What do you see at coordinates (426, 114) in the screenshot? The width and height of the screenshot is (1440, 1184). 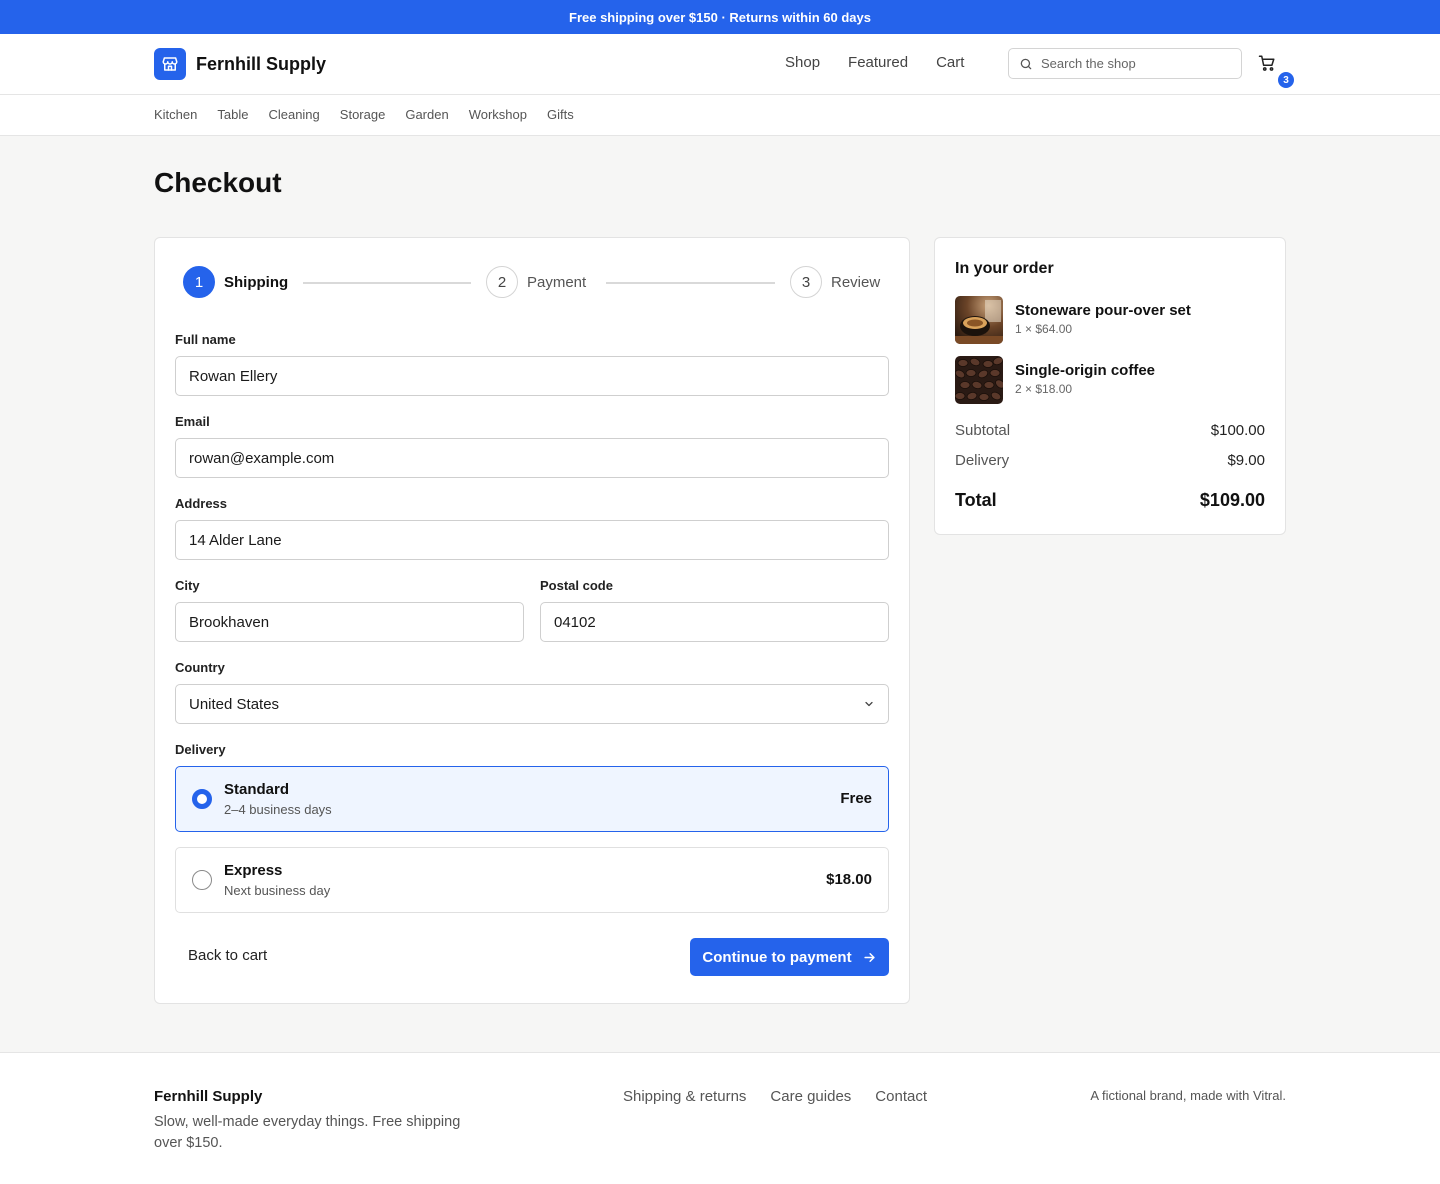 I see `category-garden: Garden` at bounding box center [426, 114].